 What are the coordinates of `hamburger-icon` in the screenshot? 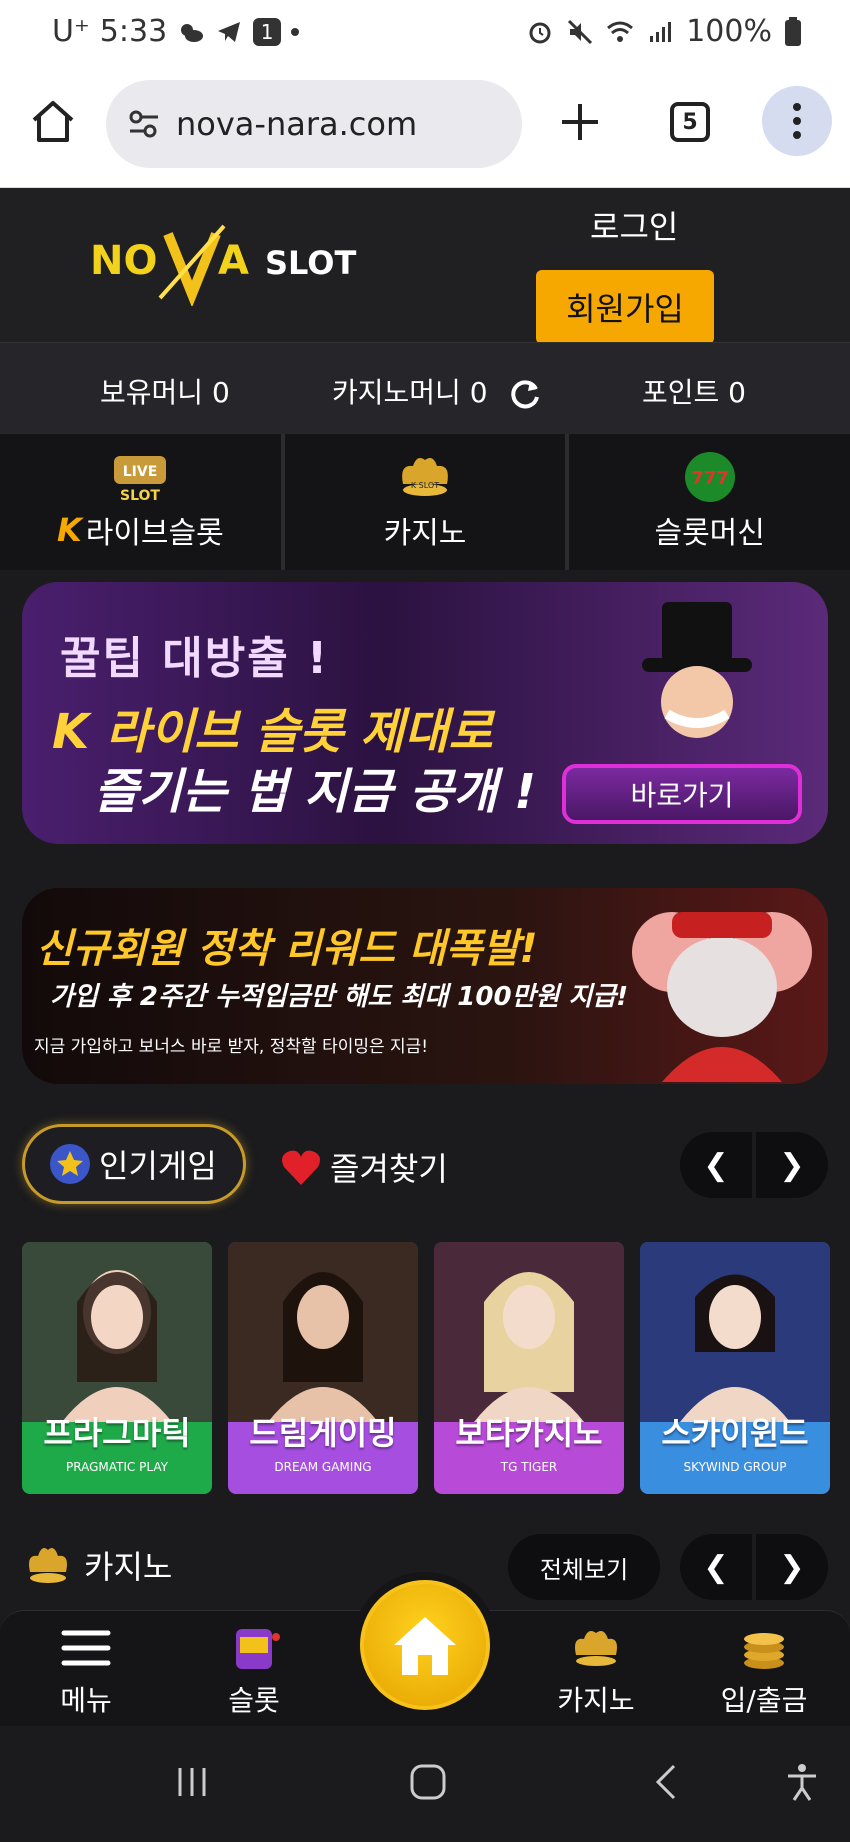 It's located at (86, 1648).